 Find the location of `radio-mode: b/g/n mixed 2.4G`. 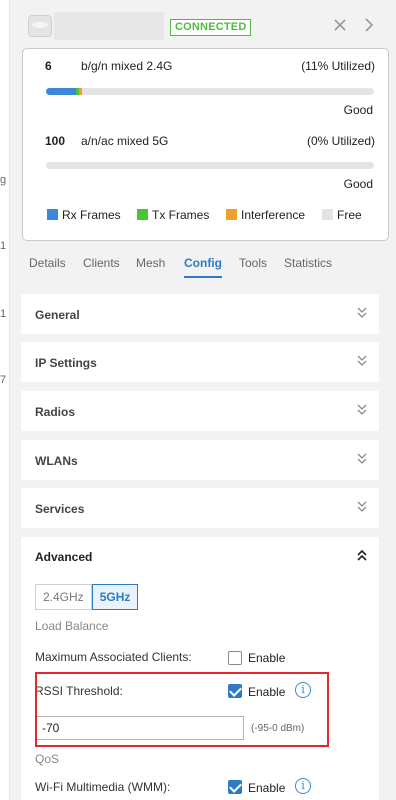

radio-mode: b/g/n mixed 2.4G is located at coordinates (127, 66).